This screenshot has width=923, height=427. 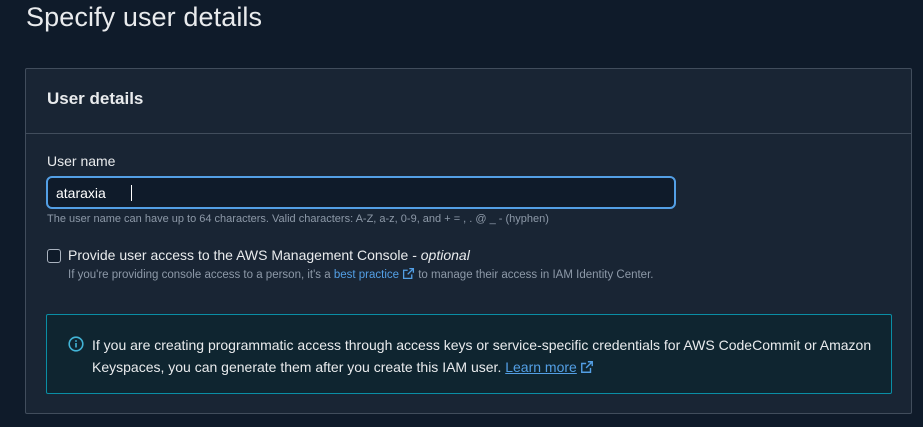 I want to click on text-caret, so click(x=131, y=193).